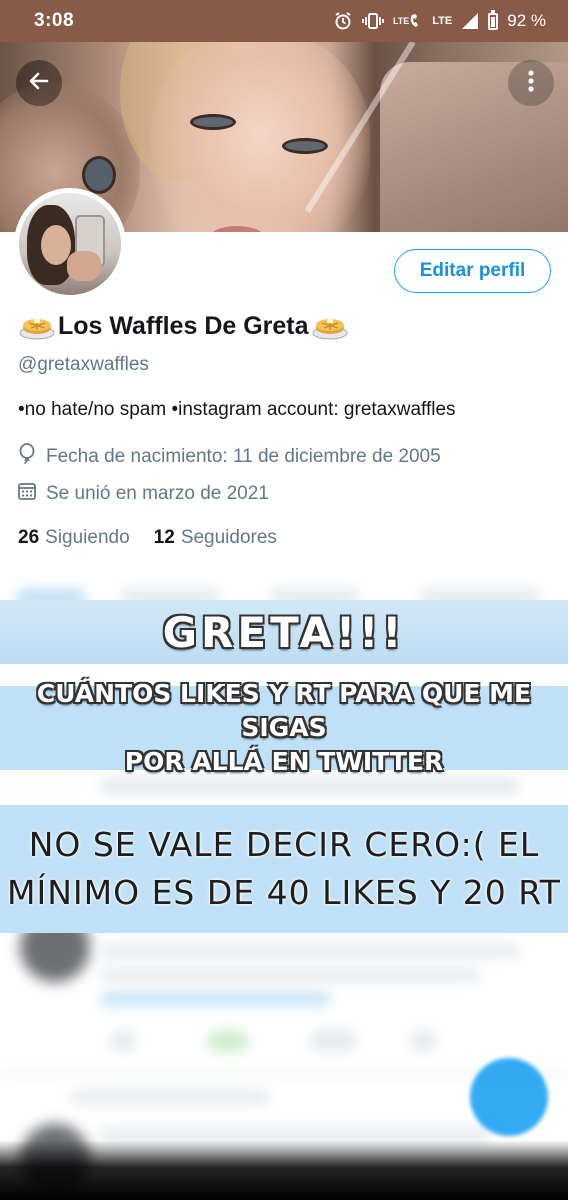  What do you see at coordinates (472, 271) in the screenshot?
I see `edit-profile-button: Editar perfil` at bounding box center [472, 271].